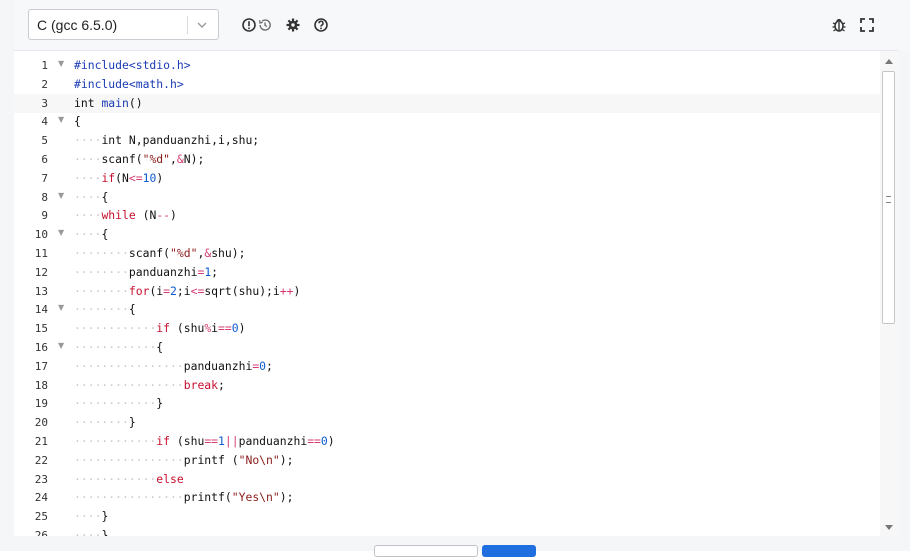 The height and width of the screenshot is (557, 910). What do you see at coordinates (119, 347) in the screenshot?
I see `code-text: ············{` at bounding box center [119, 347].